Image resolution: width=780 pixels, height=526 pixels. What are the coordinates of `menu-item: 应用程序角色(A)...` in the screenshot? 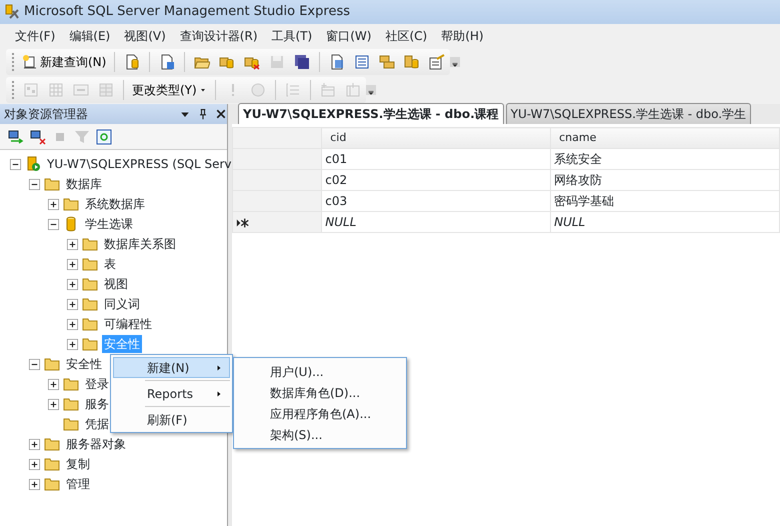 It's located at (320, 413).